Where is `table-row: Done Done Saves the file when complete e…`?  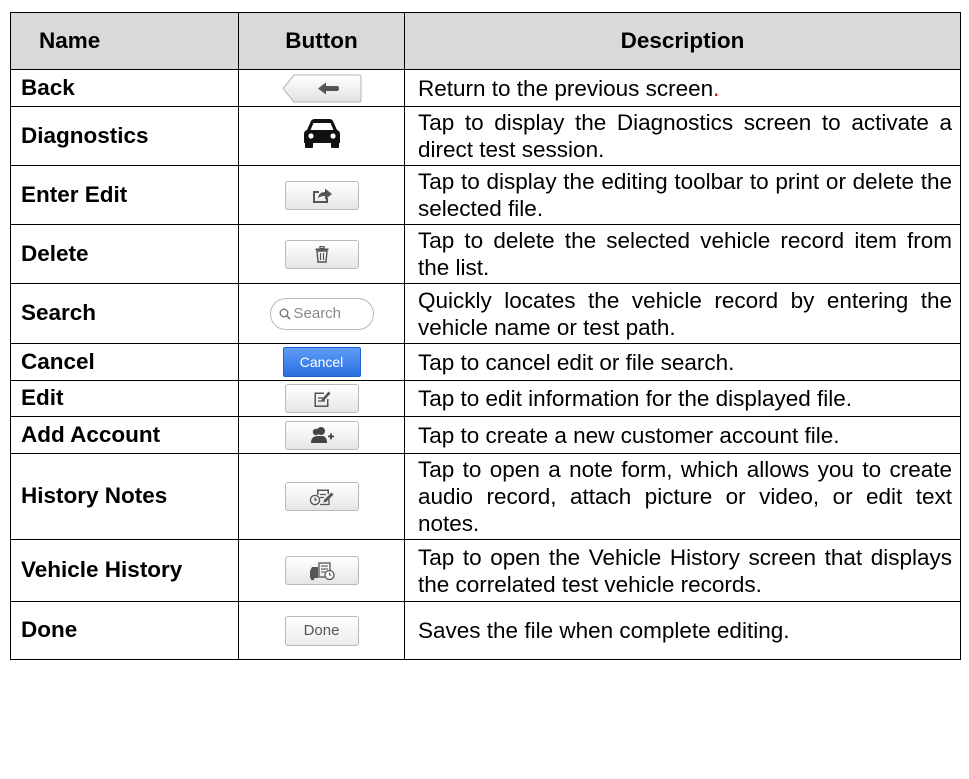
table-row: Done Done Saves the file when complete e… is located at coordinates (485, 630).